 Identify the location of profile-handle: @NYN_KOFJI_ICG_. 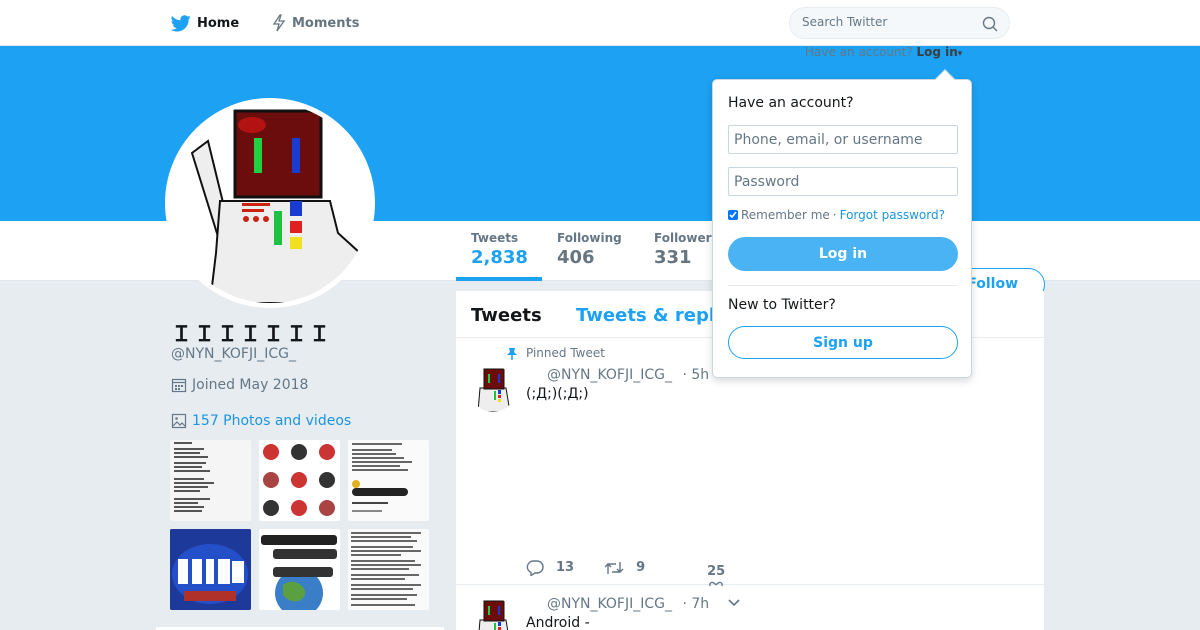
(233, 354).